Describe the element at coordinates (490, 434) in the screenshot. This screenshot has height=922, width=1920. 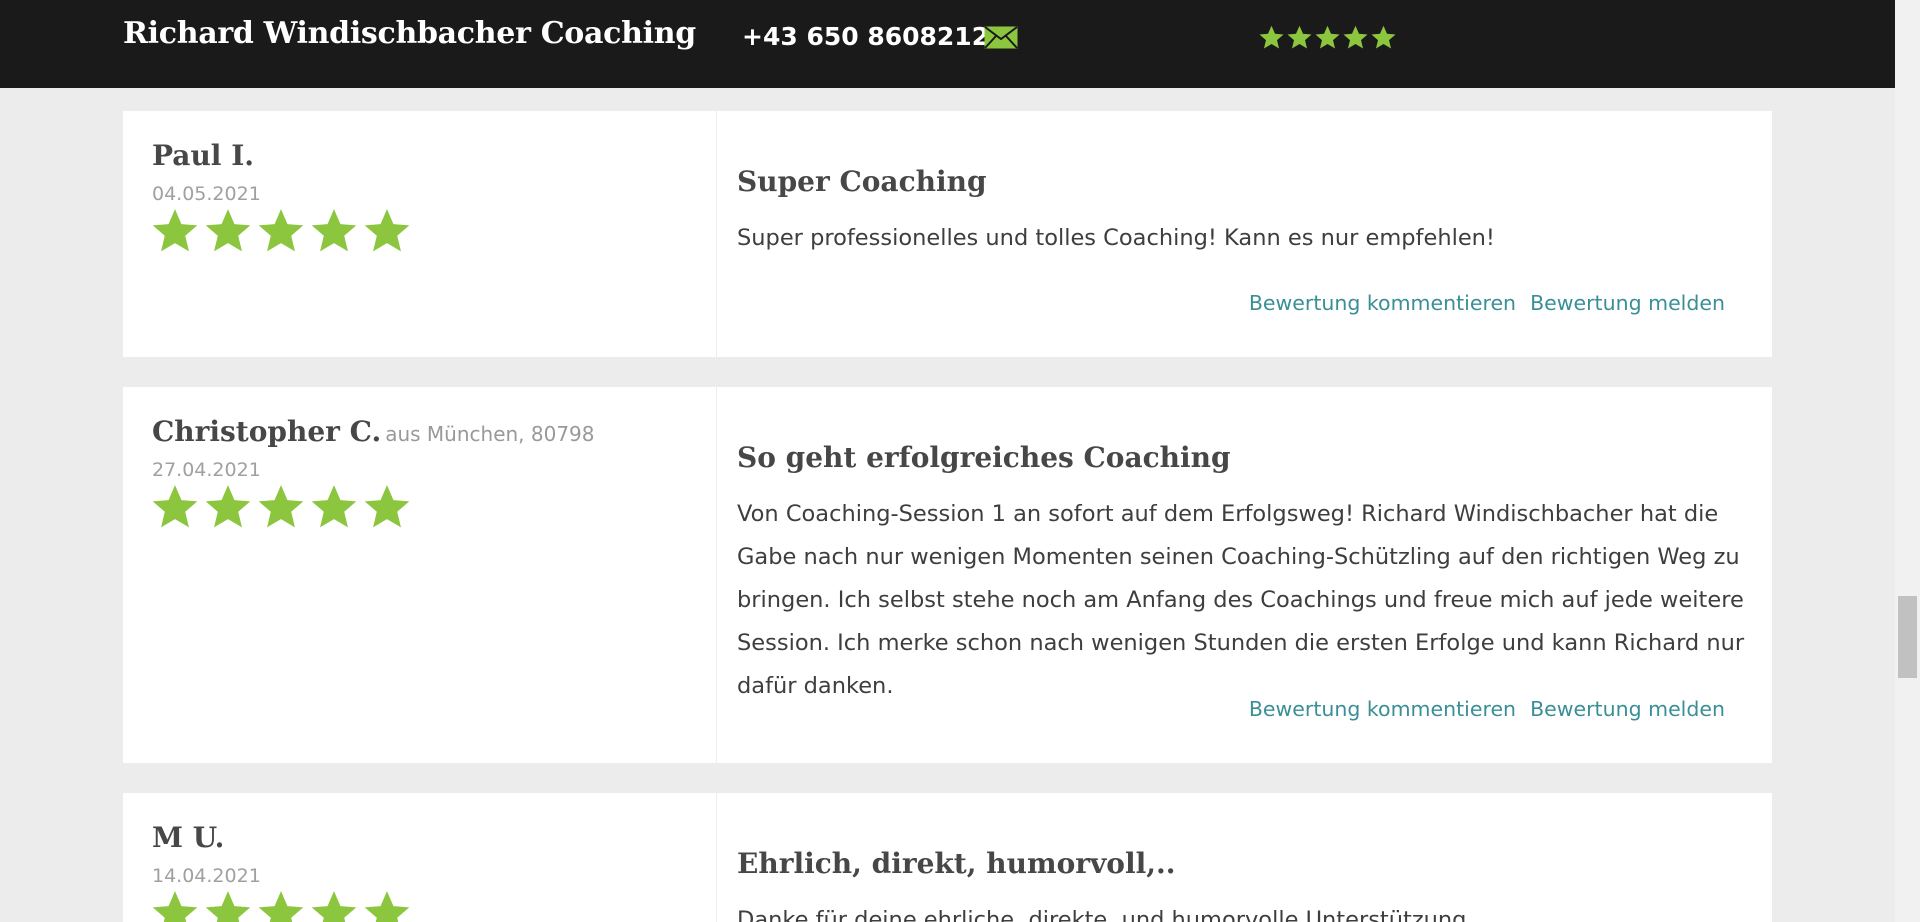
I see `author-location: aus München, 80798` at that location.